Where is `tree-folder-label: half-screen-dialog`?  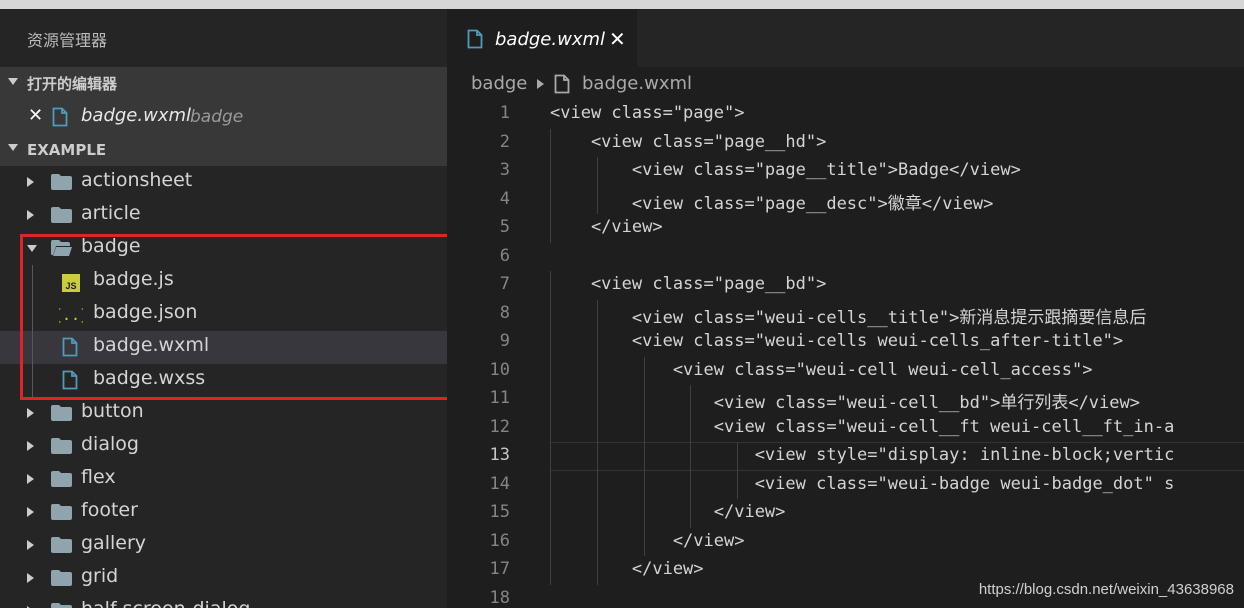 tree-folder-label: half-screen-dialog is located at coordinates (165, 603).